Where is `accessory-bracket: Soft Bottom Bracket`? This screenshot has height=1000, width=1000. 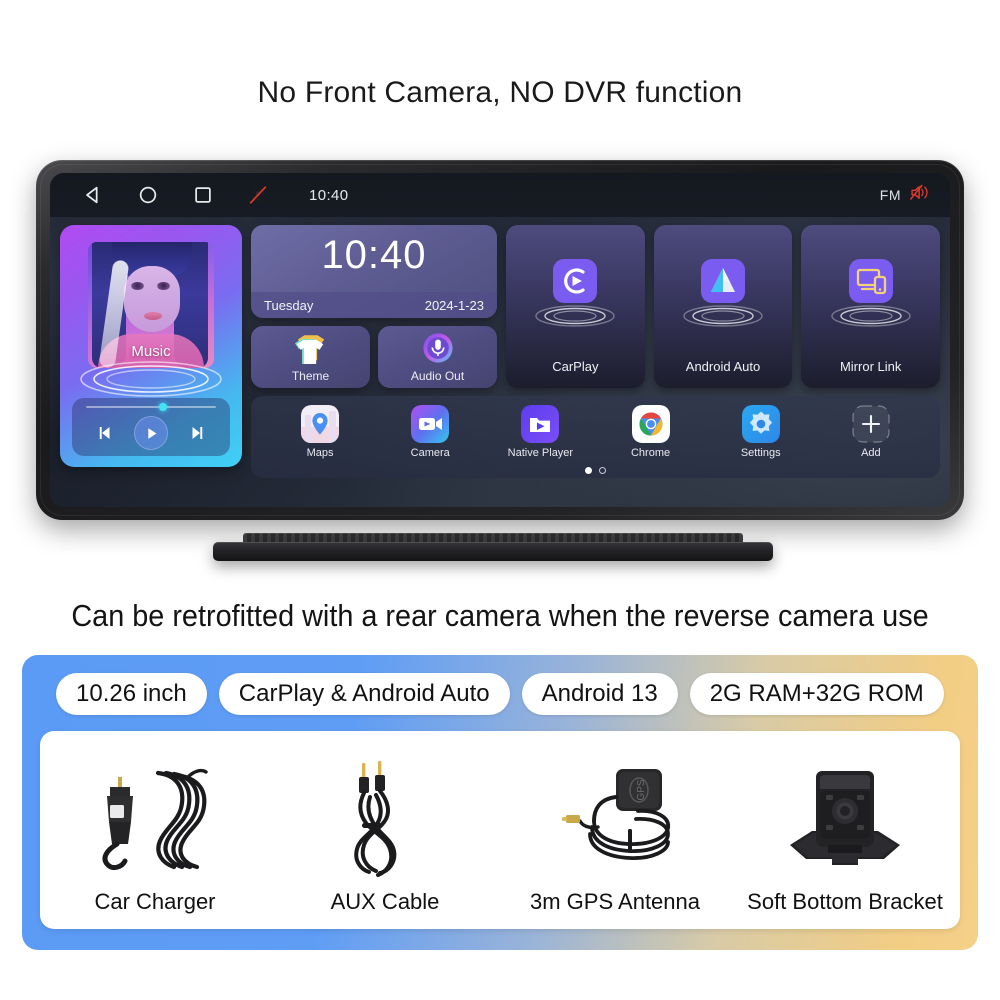
accessory-bracket: Soft Bottom Bracket is located at coordinates (845, 830).